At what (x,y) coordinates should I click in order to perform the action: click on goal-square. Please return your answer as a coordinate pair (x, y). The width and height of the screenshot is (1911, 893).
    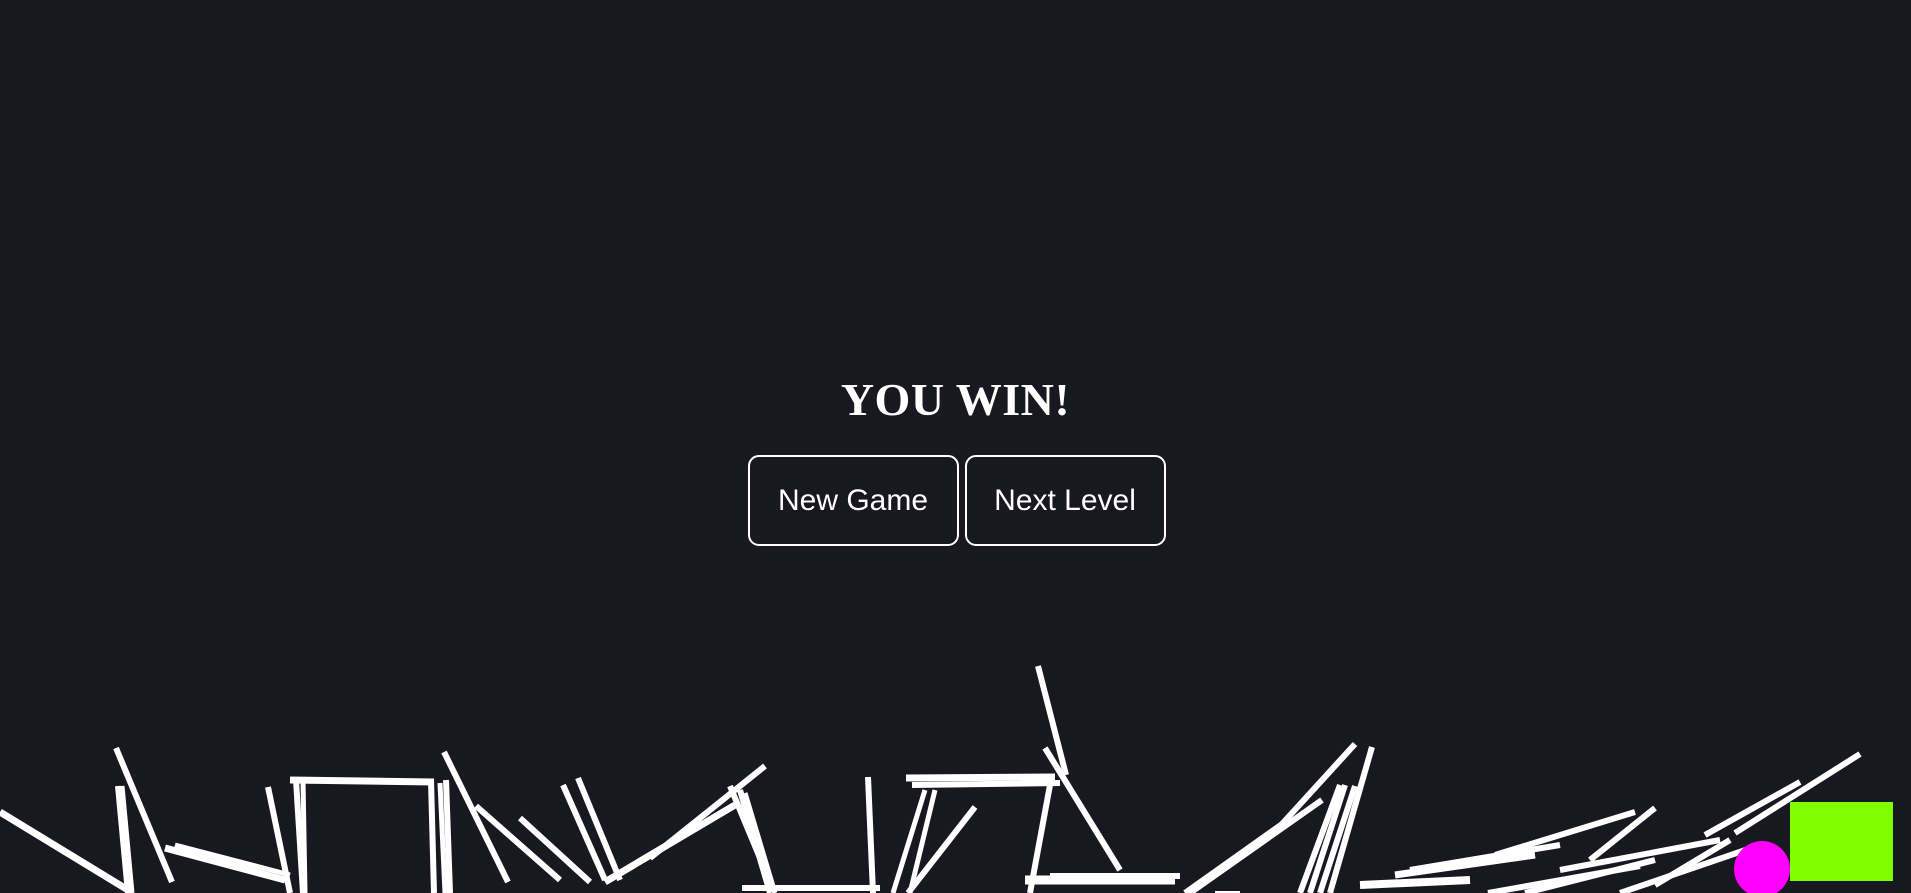
    Looking at the image, I should click on (1841, 841).